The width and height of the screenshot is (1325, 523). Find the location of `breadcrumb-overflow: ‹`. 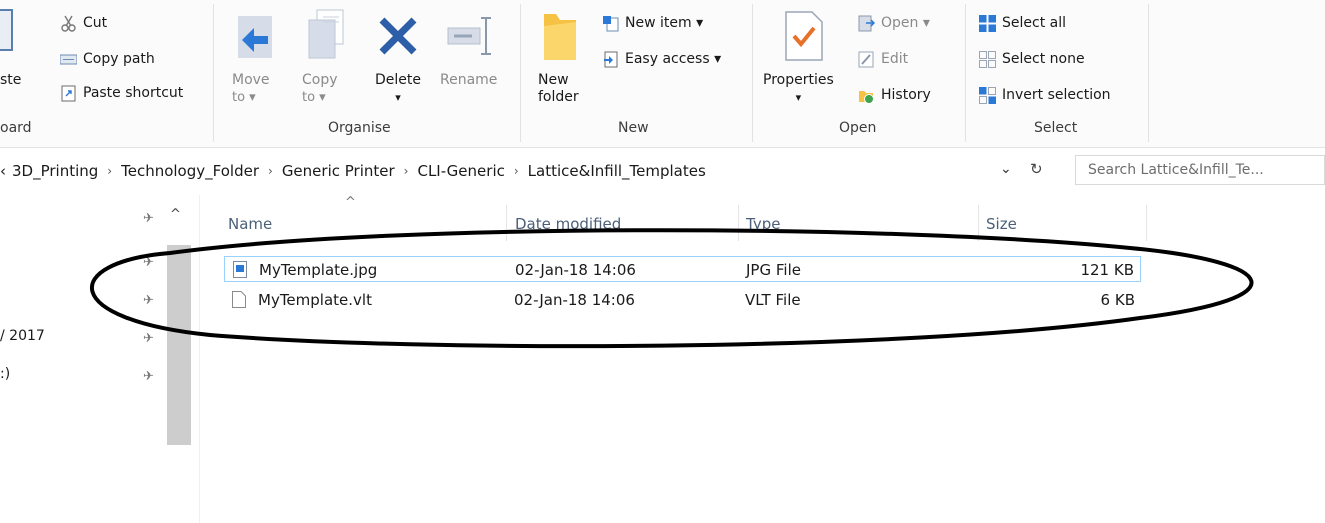

breadcrumb-overflow: ‹ is located at coordinates (3, 171).